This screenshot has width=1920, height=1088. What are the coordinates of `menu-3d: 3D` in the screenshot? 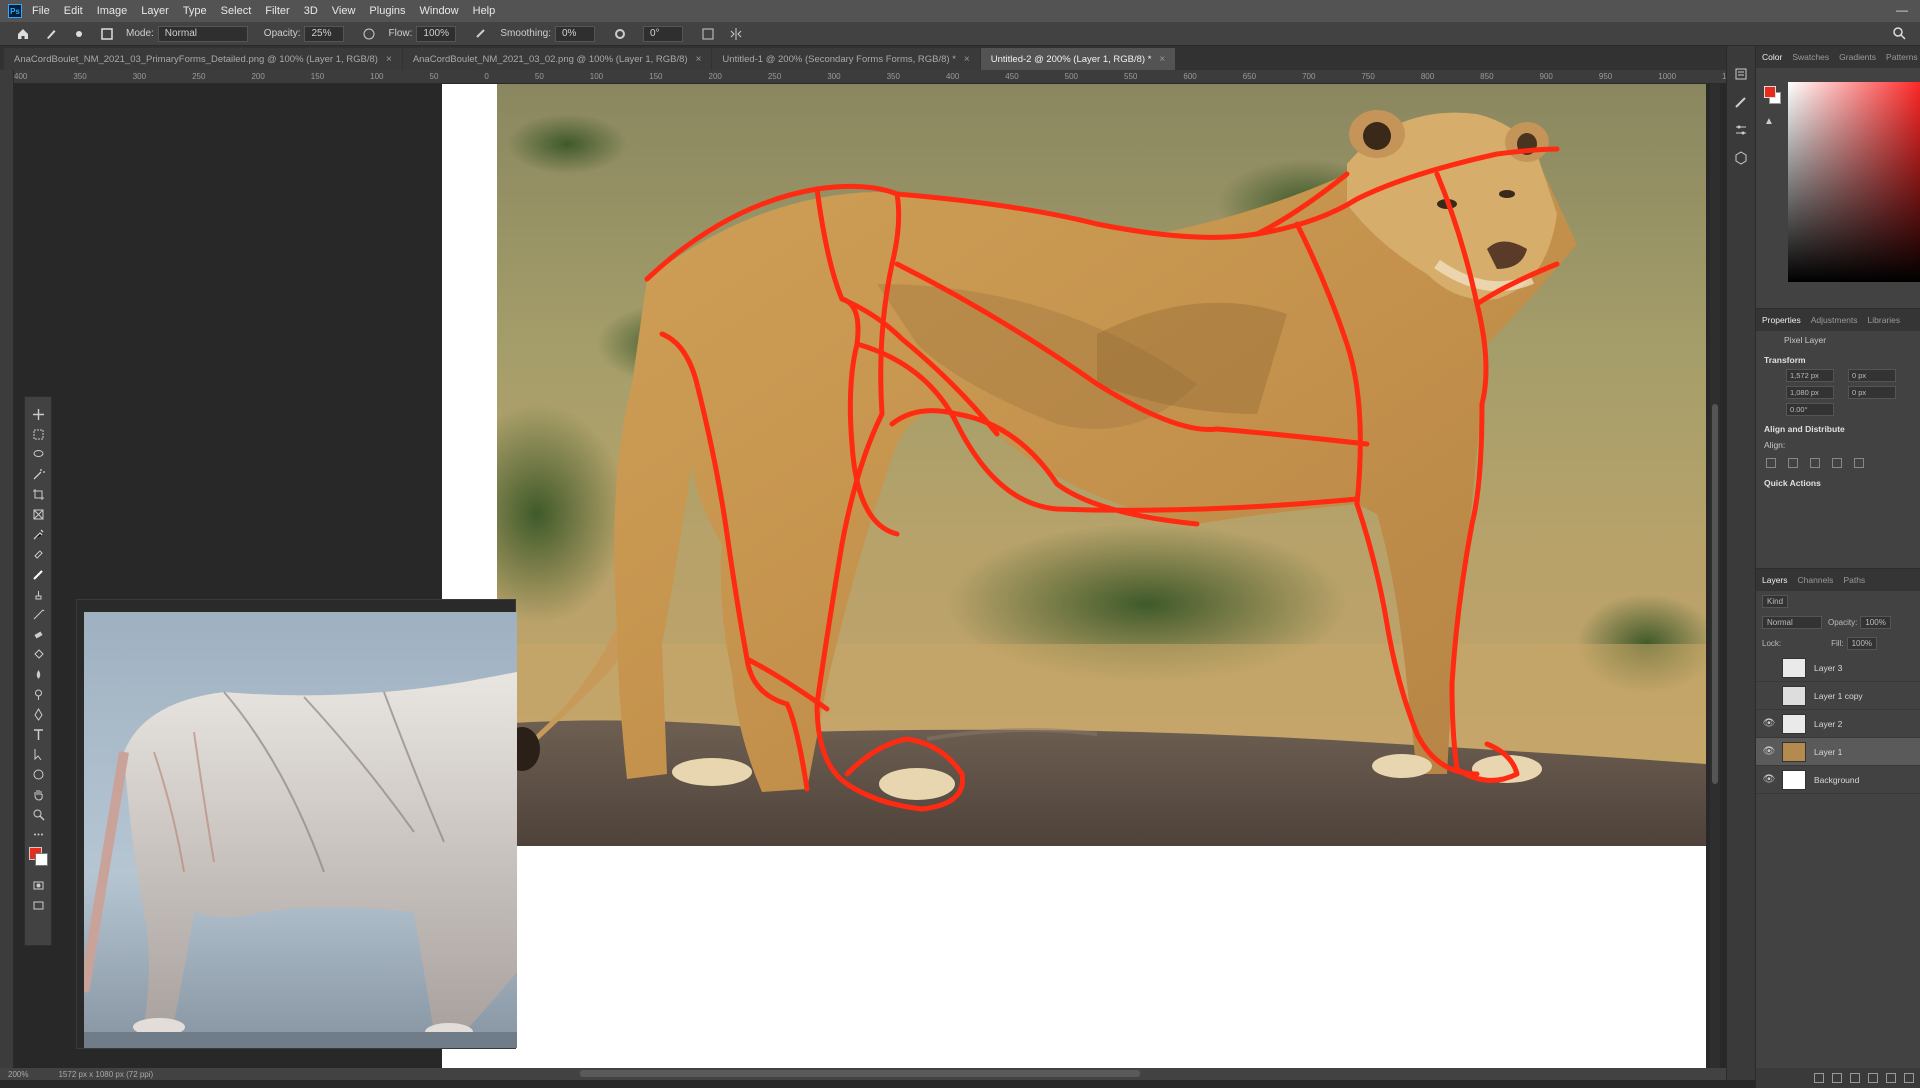 It's located at (311, 11).